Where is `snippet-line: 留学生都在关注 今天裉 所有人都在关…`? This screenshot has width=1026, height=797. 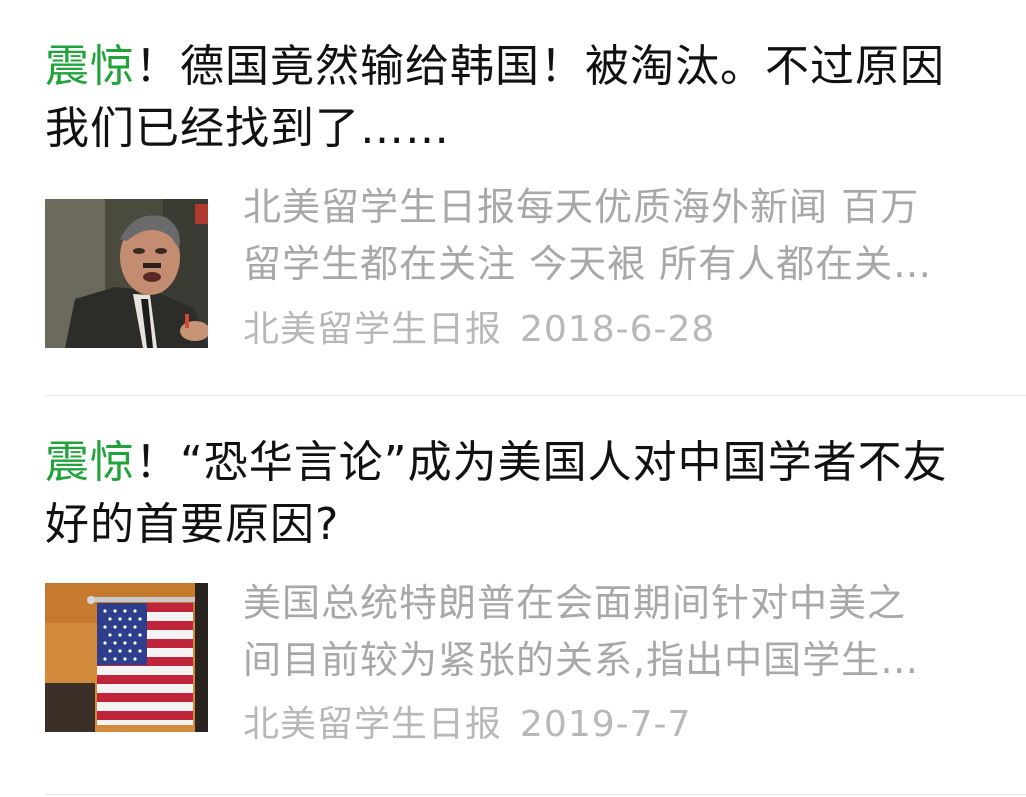 snippet-line: 留学生都在关注 今天裉 所有人都在关… is located at coordinates (588, 264).